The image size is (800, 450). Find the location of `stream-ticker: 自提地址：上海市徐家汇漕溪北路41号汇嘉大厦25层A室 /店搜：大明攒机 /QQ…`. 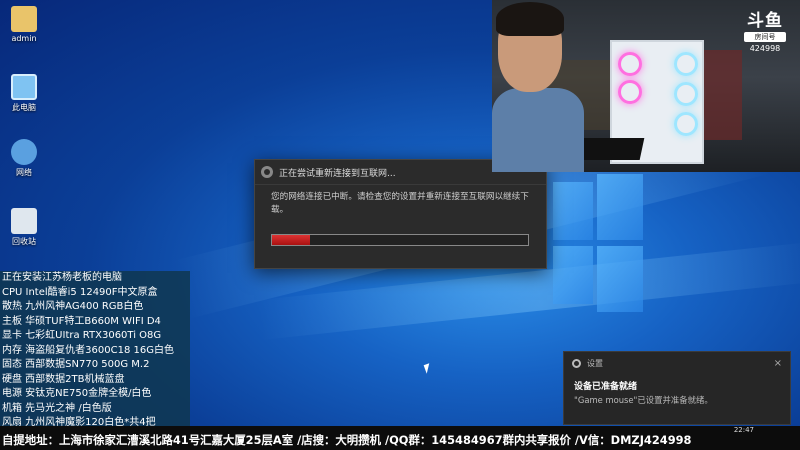

stream-ticker: 自提地址：上海市徐家汇漕溪北路41号汇嘉大厦25层A室 /店搜：大明攒机 /QQ… is located at coordinates (347, 440).